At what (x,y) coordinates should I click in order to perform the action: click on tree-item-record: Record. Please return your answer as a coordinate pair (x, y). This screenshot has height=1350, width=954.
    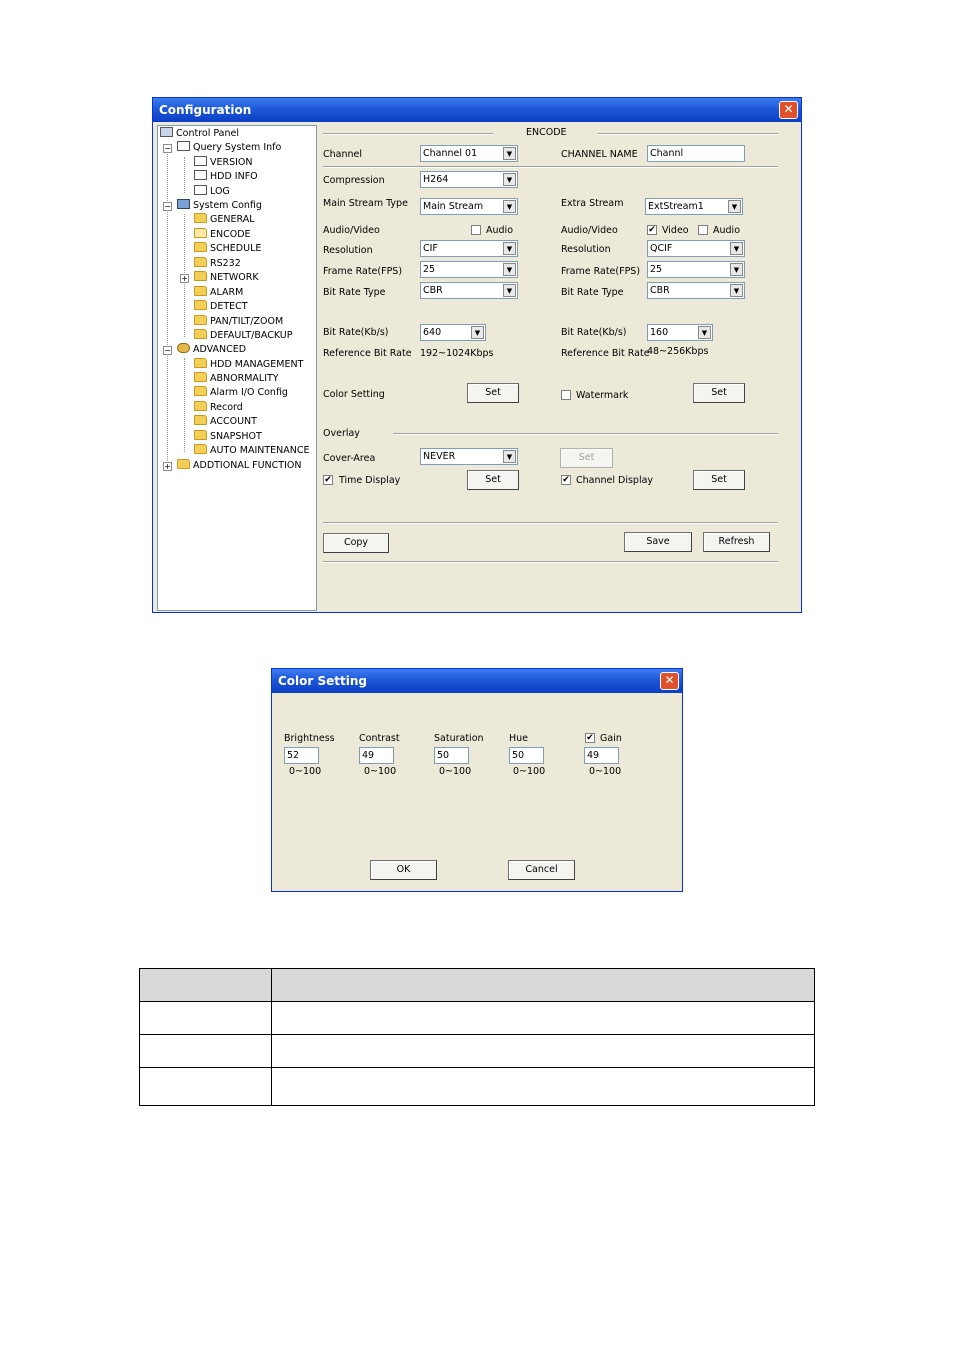
    Looking at the image, I should click on (218, 407).